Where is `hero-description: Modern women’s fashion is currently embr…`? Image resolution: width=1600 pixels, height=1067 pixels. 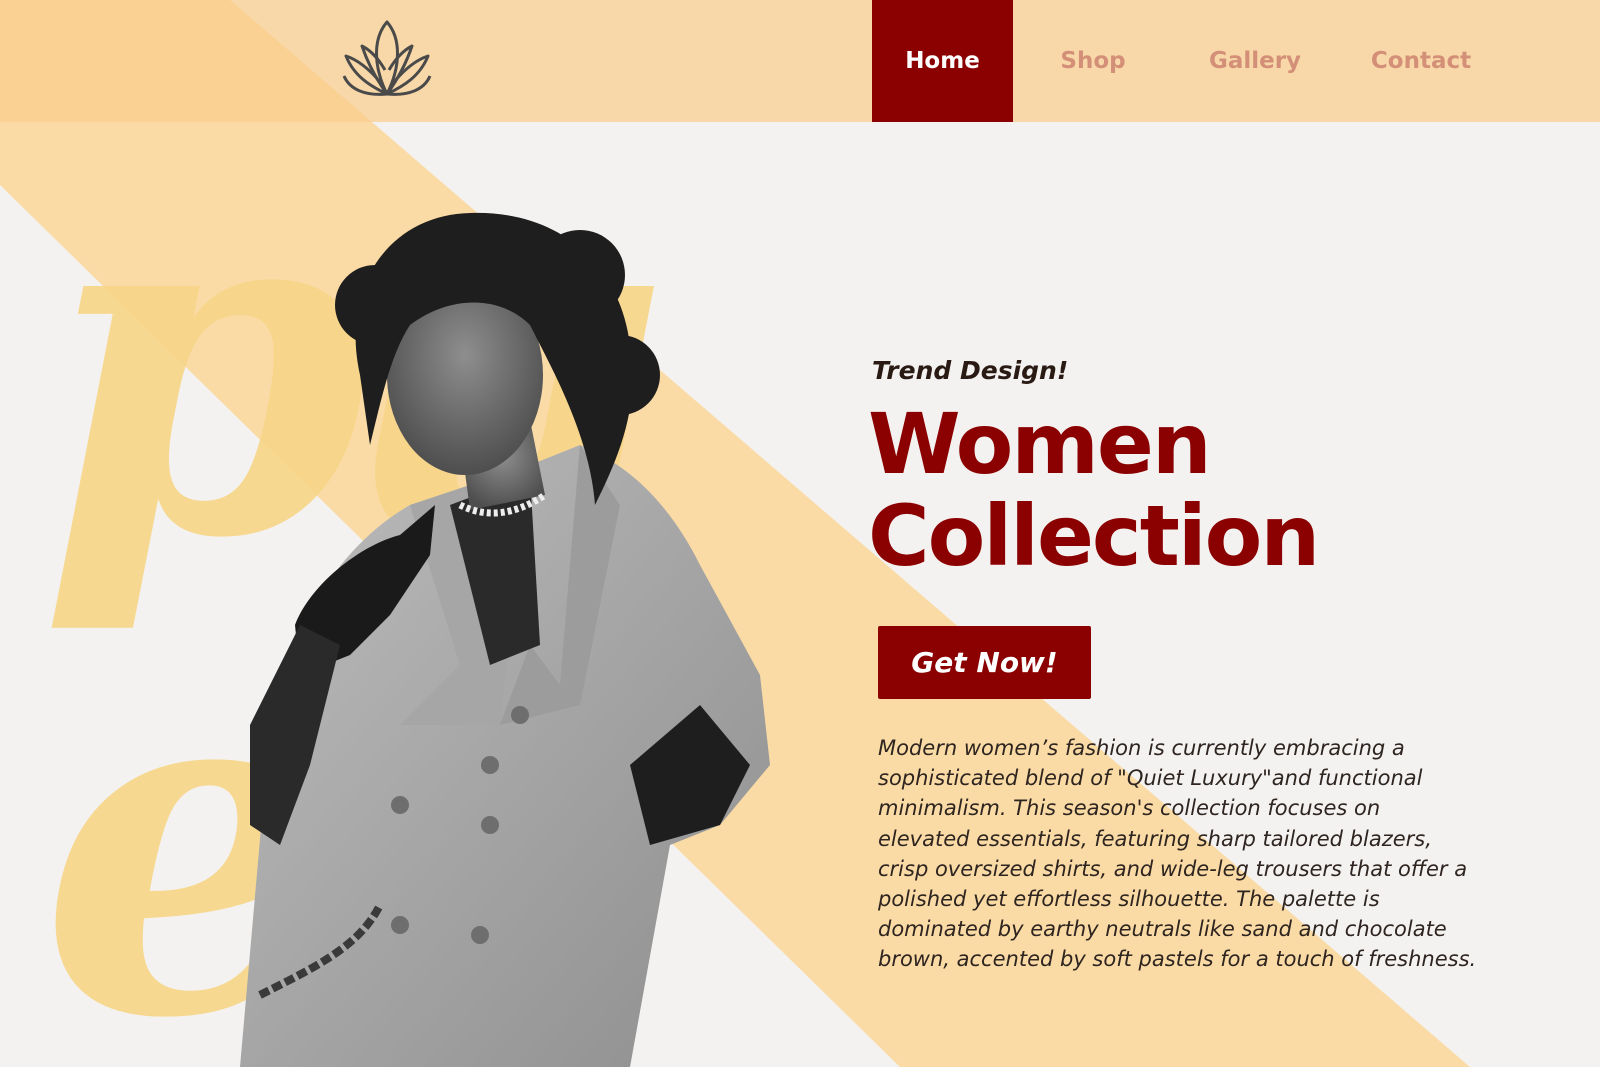
hero-description: Modern women’s fashion is currently embr… is located at coordinates (1177, 854).